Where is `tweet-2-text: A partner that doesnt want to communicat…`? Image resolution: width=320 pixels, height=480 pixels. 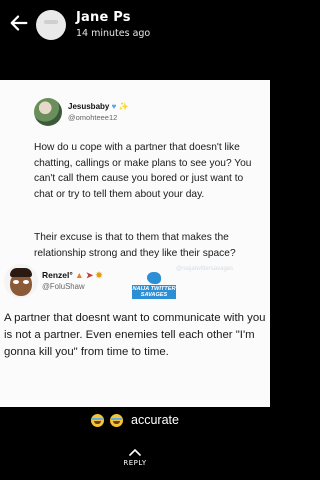
tweet-2-text: A partner that doesnt want to communicat… is located at coordinates (135, 335).